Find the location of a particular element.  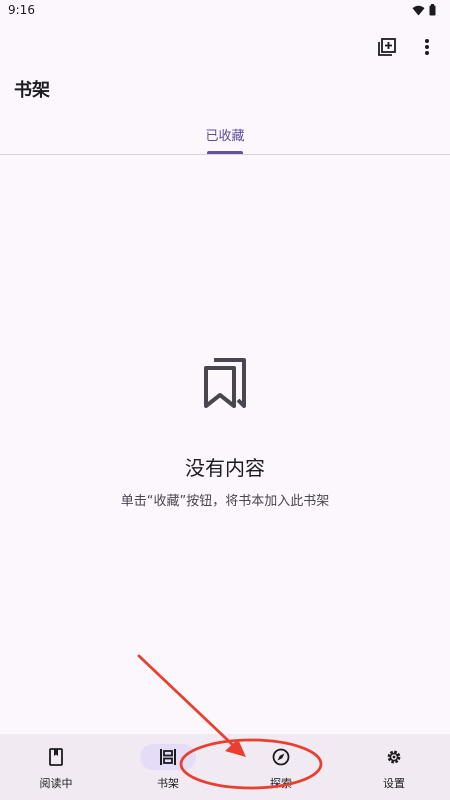

status-bar: 9:16 is located at coordinates (225, 11).